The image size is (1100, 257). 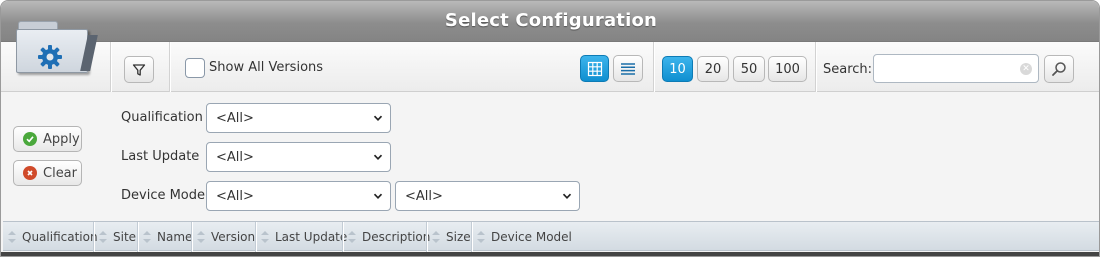 What do you see at coordinates (677, 69) in the screenshot?
I see `page-size-10-button: 10` at bounding box center [677, 69].